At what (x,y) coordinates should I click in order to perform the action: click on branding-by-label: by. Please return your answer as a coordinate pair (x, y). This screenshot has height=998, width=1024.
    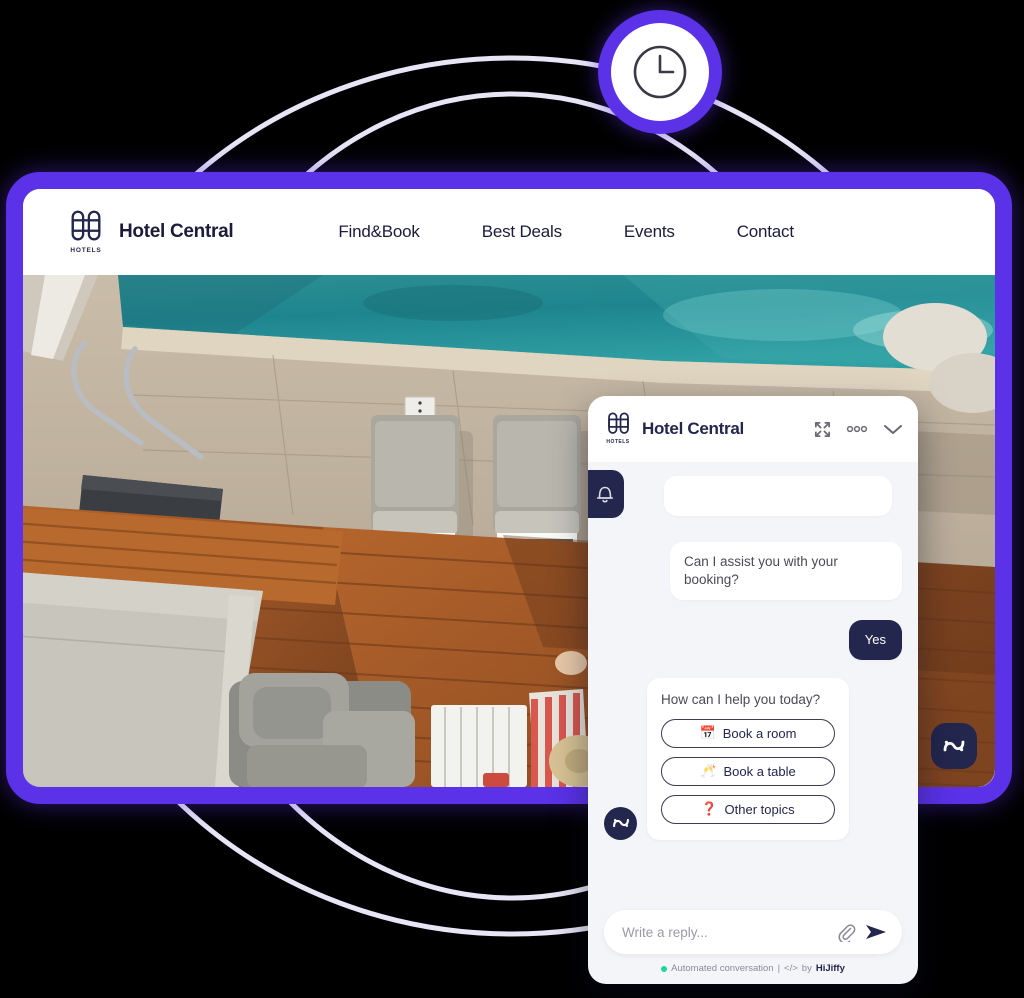
    Looking at the image, I should click on (806, 968).